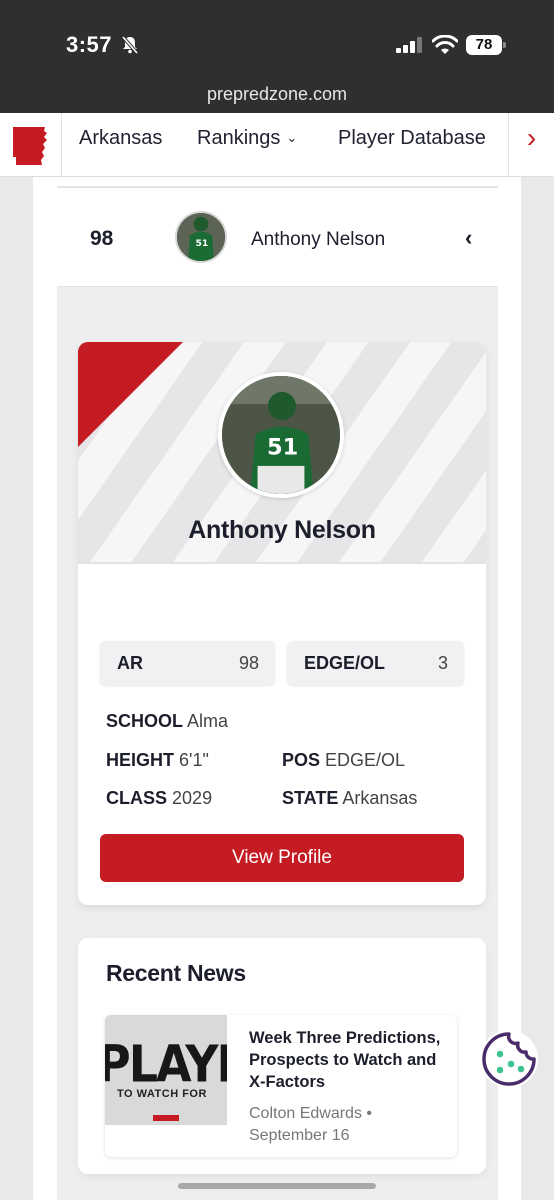 This screenshot has height=1200, width=554. I want to click on player-photo: 51, so click(281, 435).